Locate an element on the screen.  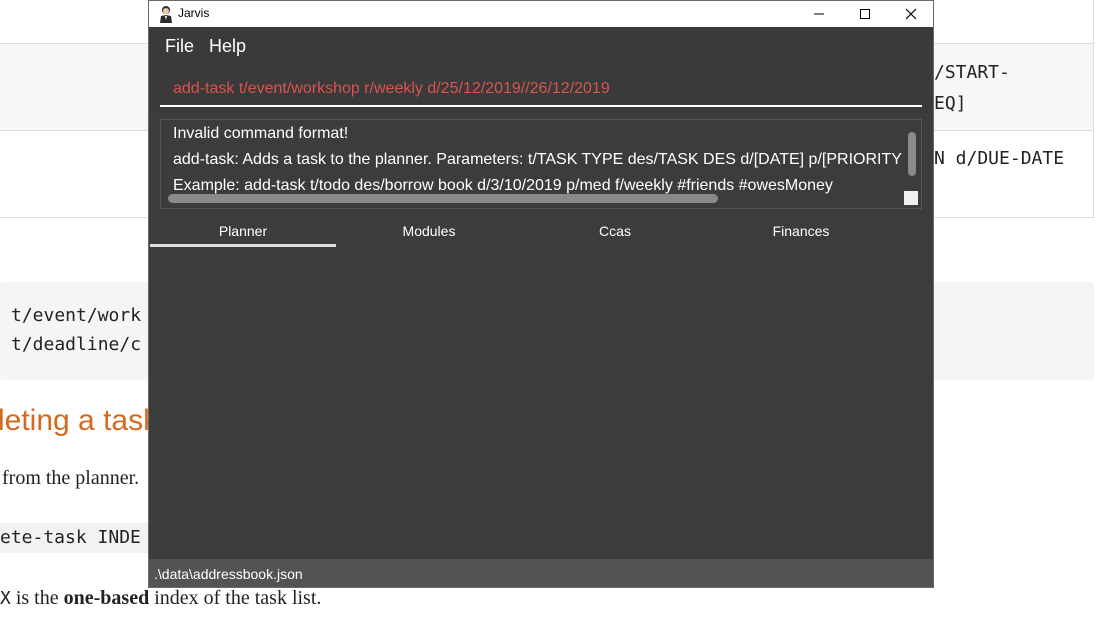
command-input is located at coordinates (541, 90).